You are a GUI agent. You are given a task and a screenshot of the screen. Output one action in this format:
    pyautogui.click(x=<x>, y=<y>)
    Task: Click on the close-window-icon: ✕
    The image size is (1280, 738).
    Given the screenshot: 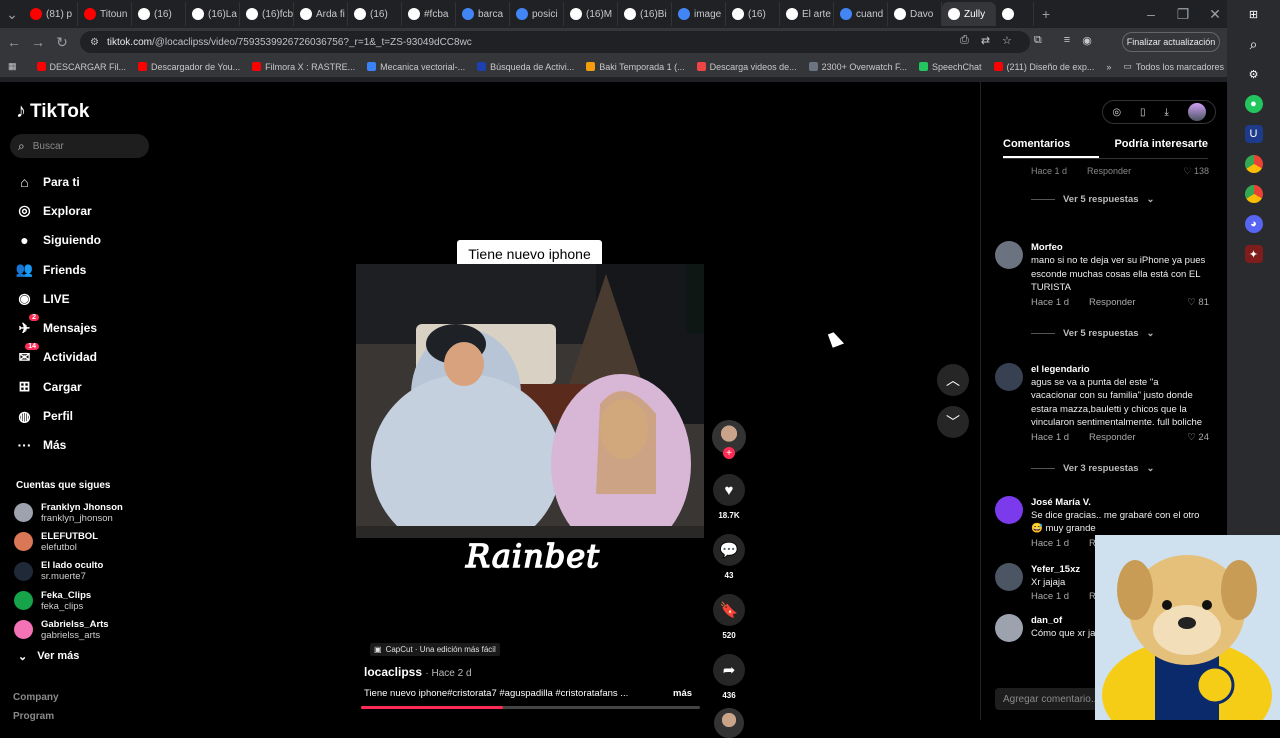 What is the action you would take?
    pyautogui.click(x=1215, y=14)
    